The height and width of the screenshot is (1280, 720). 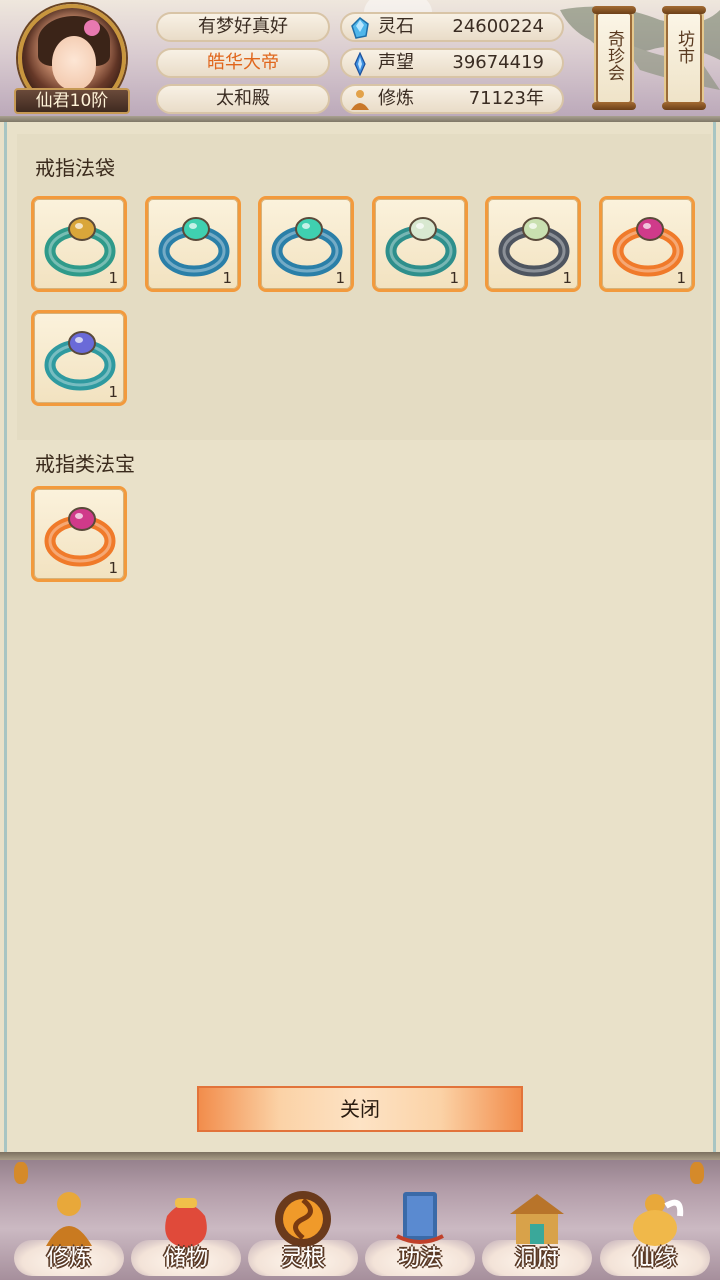 I want to click on stat-value: 24600224, so click(x=498, y=26).